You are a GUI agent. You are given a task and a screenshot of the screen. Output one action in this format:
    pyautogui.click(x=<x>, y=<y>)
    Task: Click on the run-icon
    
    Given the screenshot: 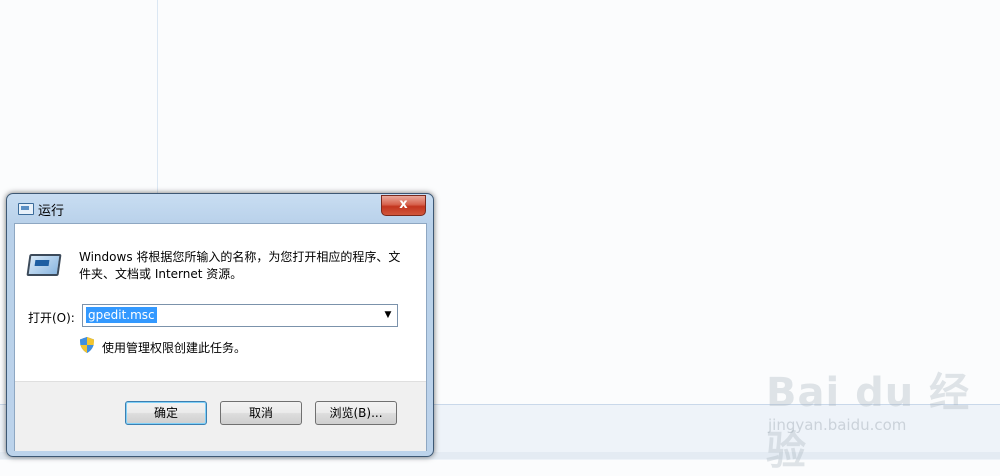 What is the action you would take?
    pyautogui.click(x=26, y=209)
    